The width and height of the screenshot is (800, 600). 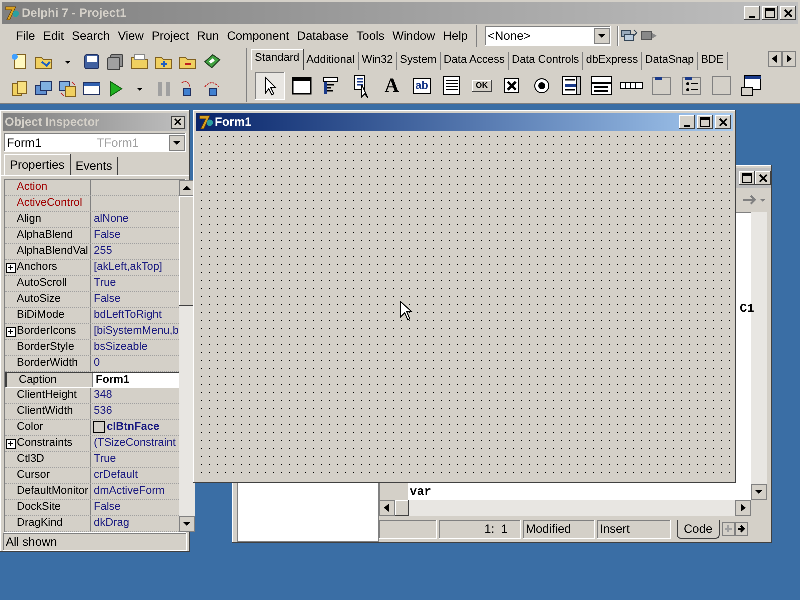 I want to click on menu-item: Tools, so click(x=370, y=36).